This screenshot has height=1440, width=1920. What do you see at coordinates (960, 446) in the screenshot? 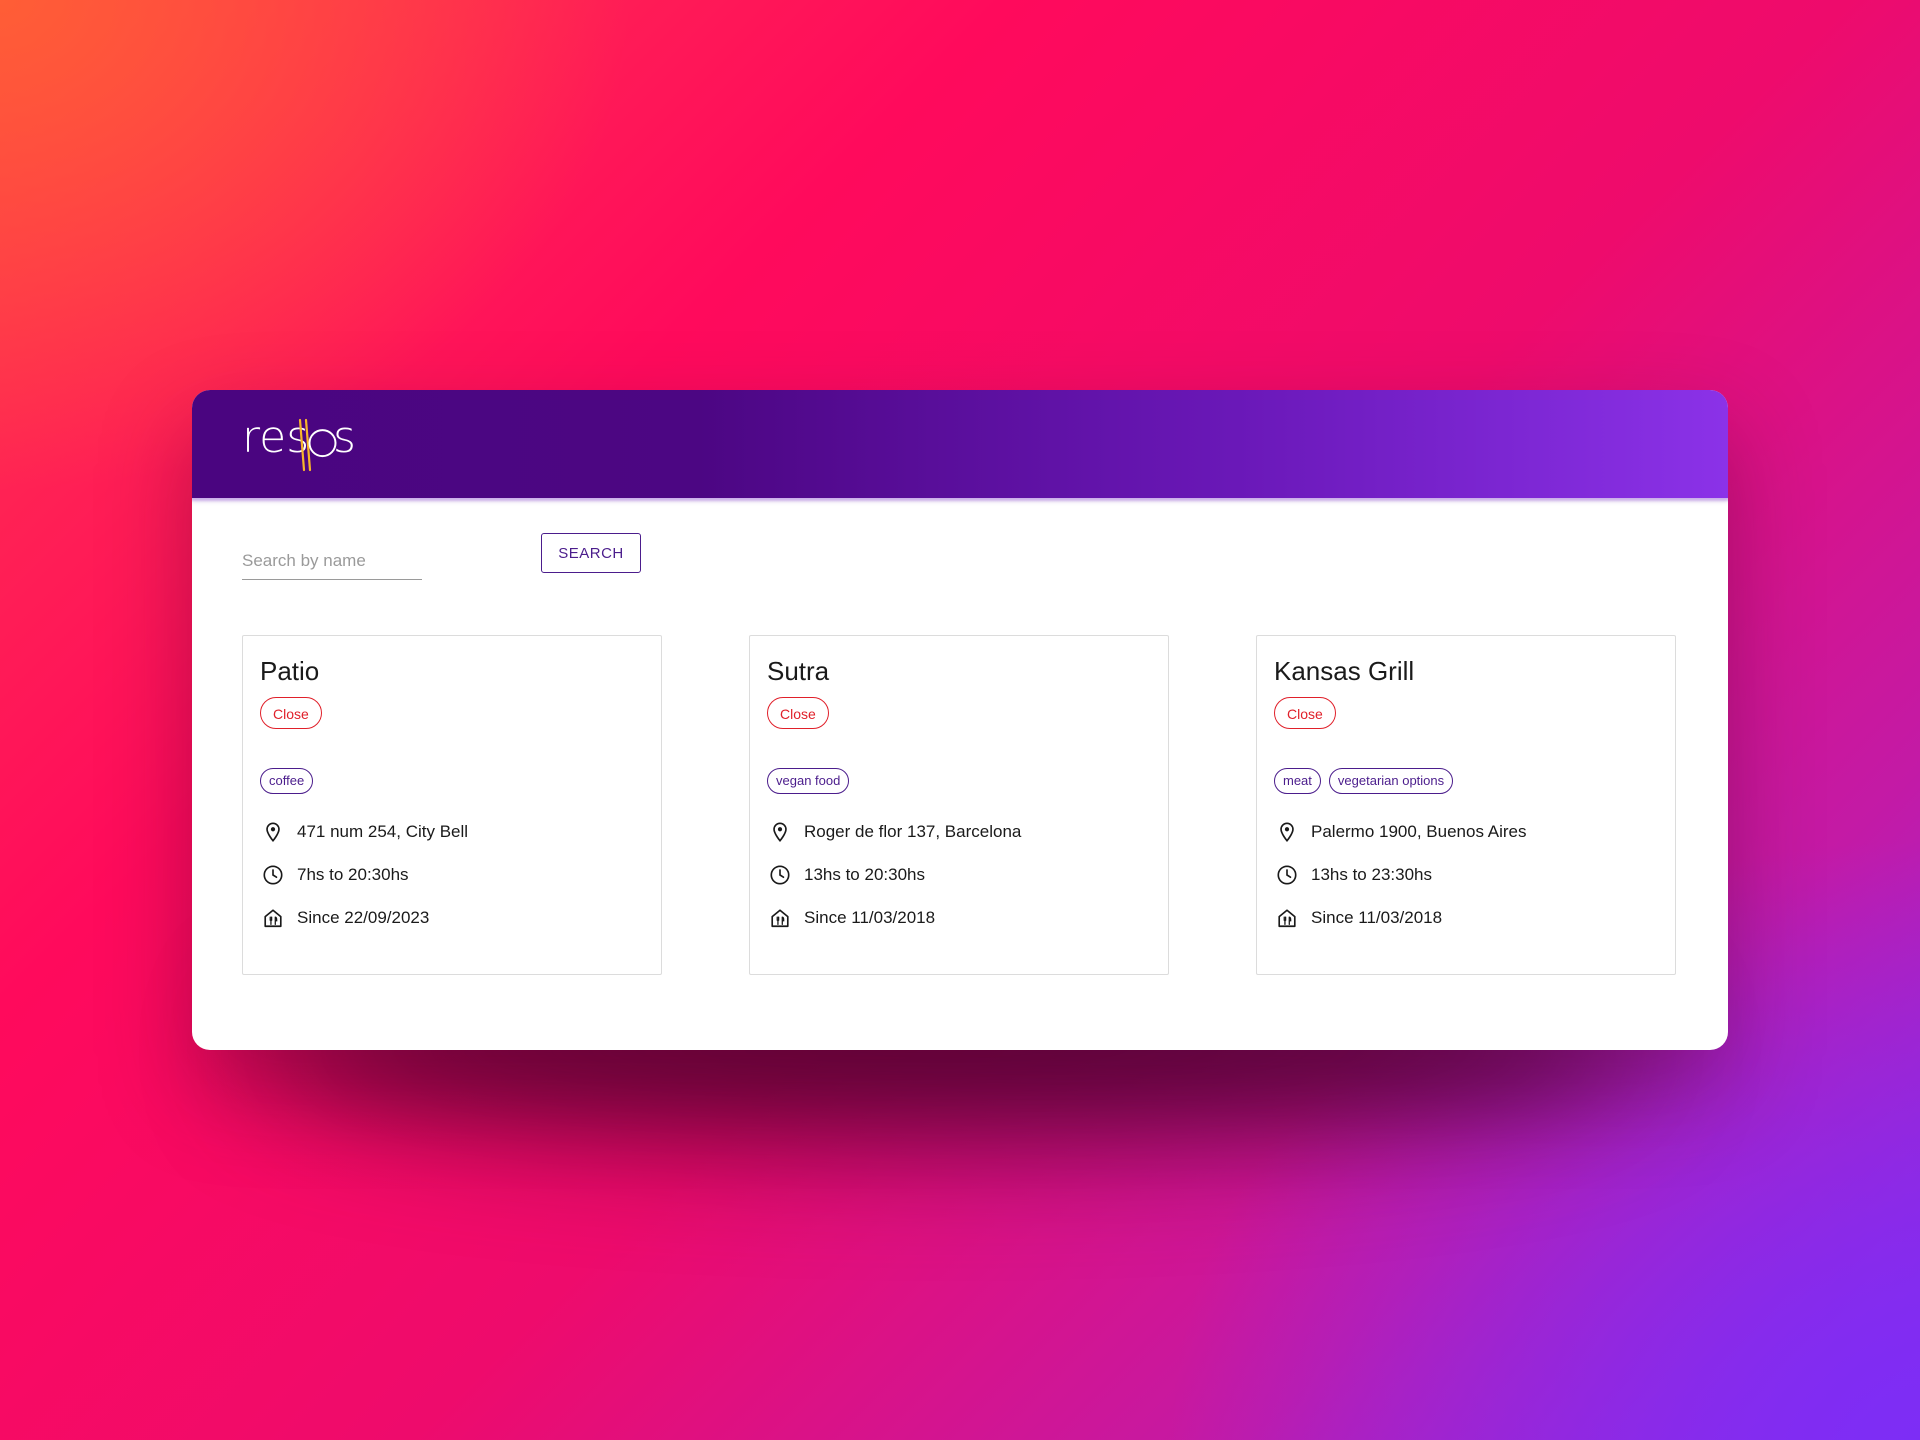
I see `app-header: res s` at bounding box center [960, 446].